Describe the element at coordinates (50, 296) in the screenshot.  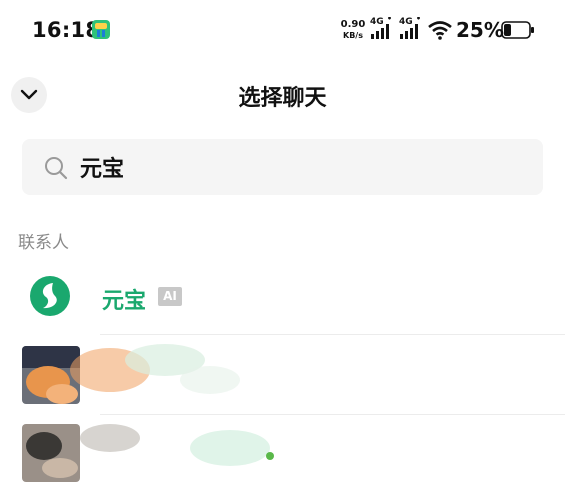
I see `yuanbao-logo-icon` at that location.